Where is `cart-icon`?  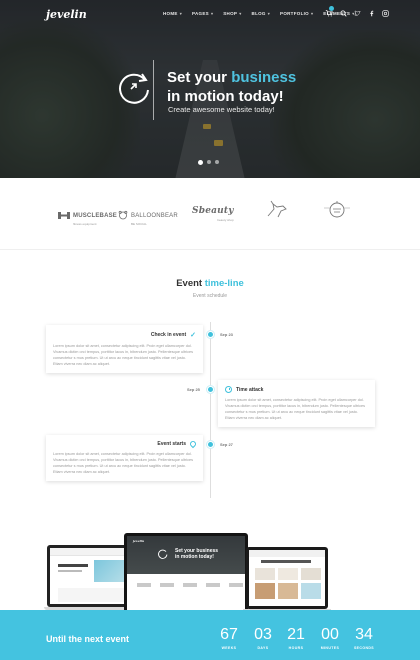 cart-icon is located at coordinates (329, 11).